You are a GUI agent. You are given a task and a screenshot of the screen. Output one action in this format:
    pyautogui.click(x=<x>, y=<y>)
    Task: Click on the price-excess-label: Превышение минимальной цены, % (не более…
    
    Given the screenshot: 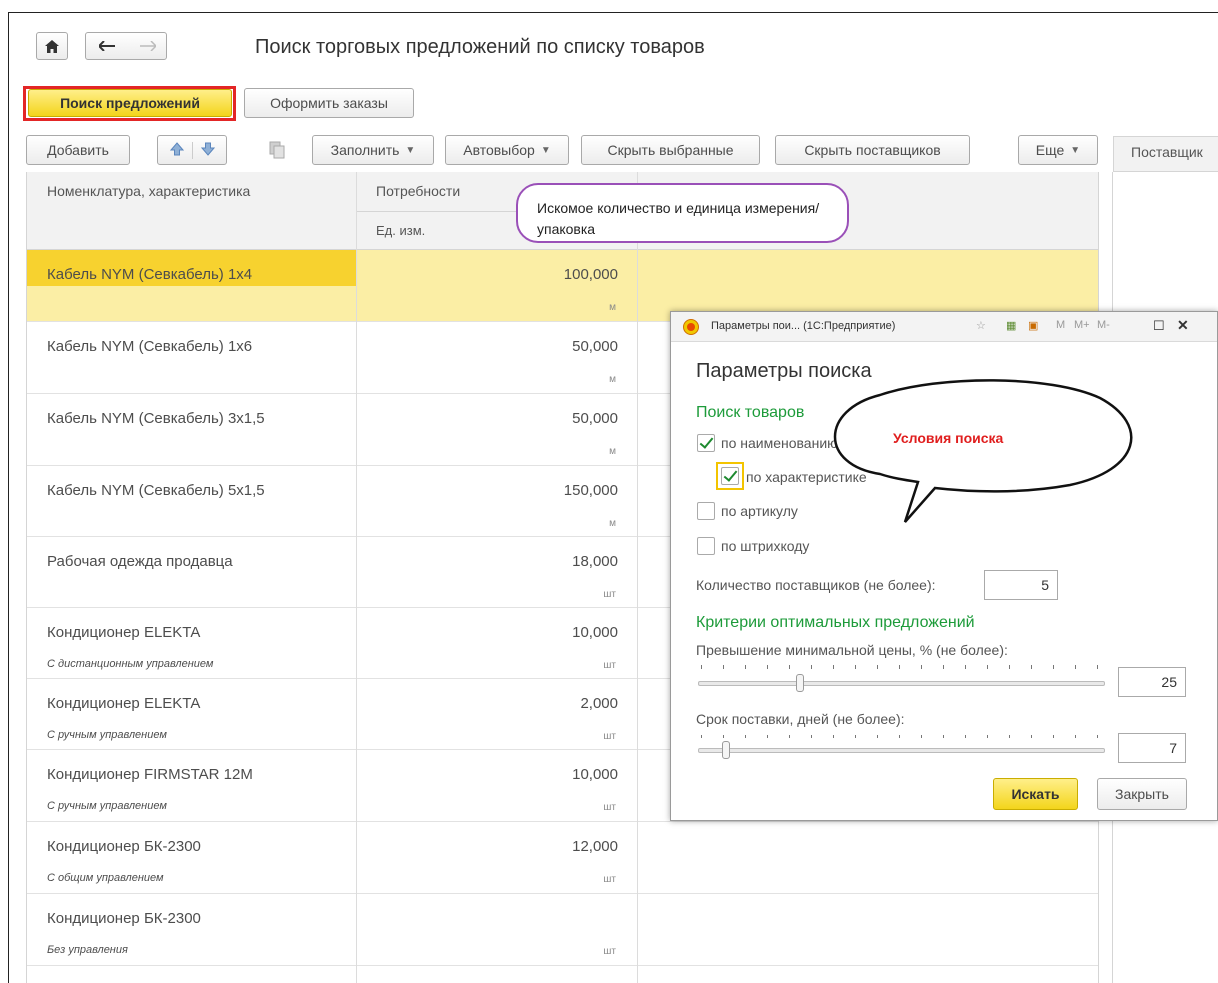 What is the action you would take?
    pyautogui.click(x=852, y=650)
    